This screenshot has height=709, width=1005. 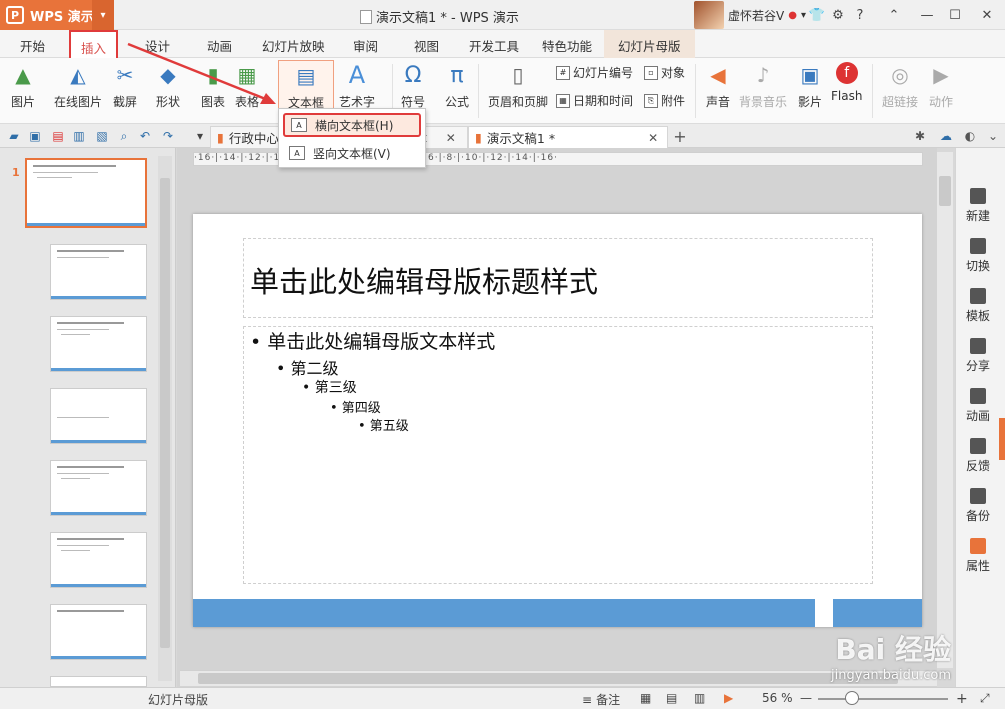 What do you see at coordinates (877, 613) in the screenshot?
I see `footer-box` at bounding box center [877, 613].